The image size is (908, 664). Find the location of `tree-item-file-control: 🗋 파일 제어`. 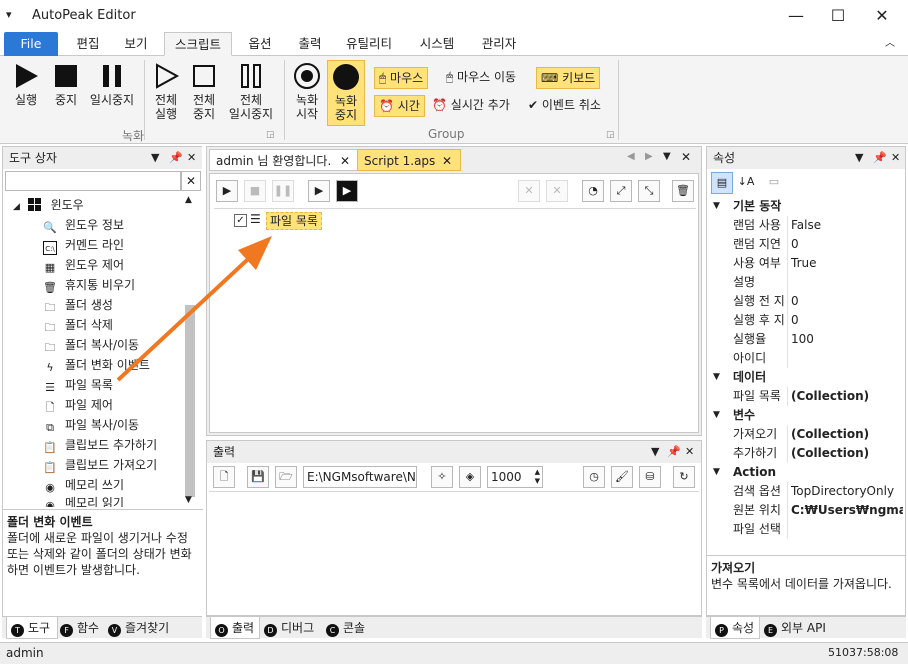

tree-item-file-control: 🗋 파일 제어 is located at coordinates (78, 405).